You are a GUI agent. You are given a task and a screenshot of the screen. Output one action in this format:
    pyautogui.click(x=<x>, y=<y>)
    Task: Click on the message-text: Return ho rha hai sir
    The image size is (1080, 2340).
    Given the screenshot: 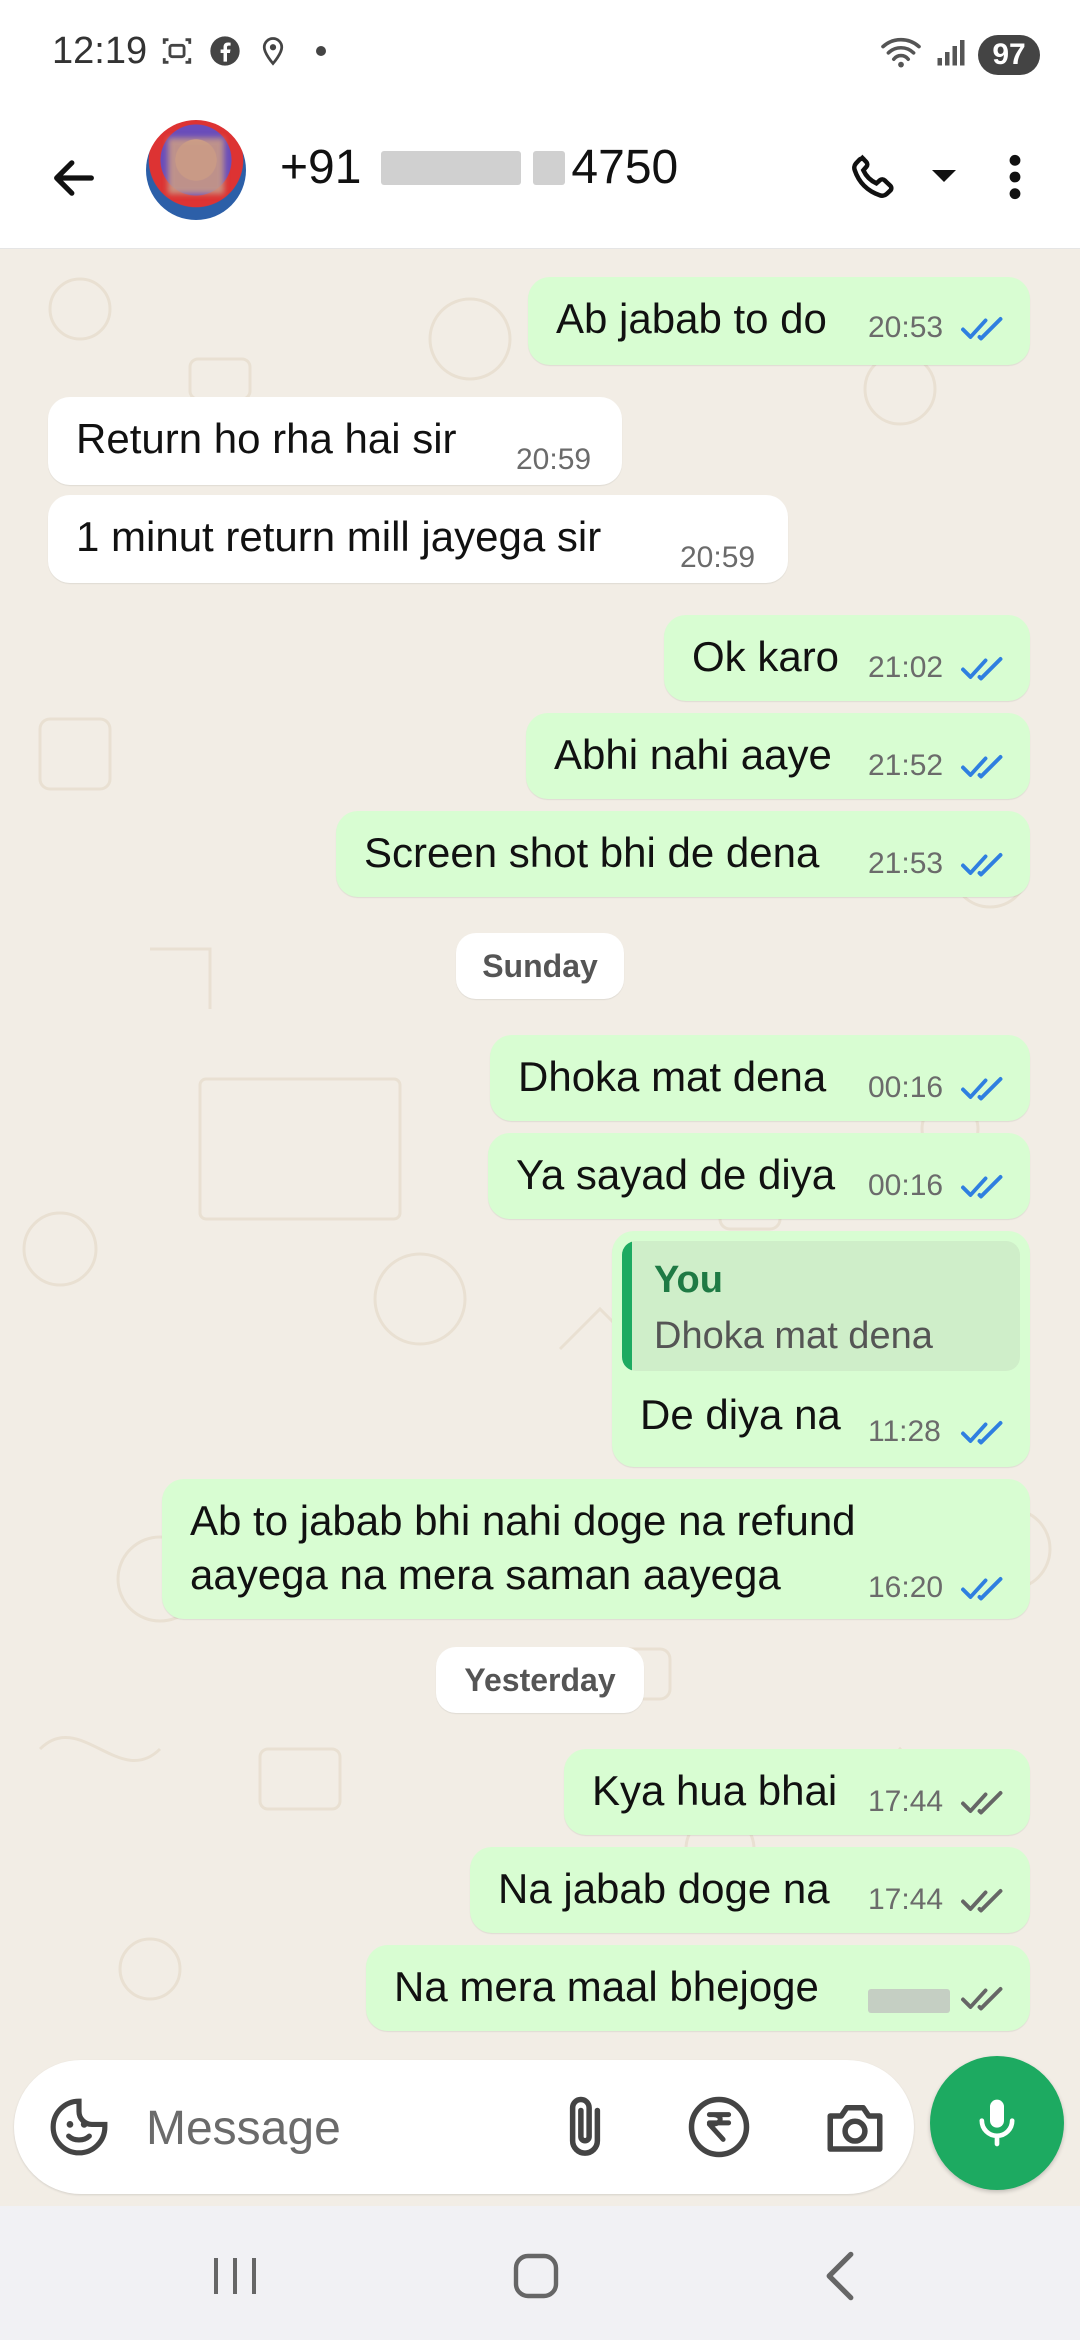 What is the action you would take?
    pyautogui.click(x=266, y=438)
    